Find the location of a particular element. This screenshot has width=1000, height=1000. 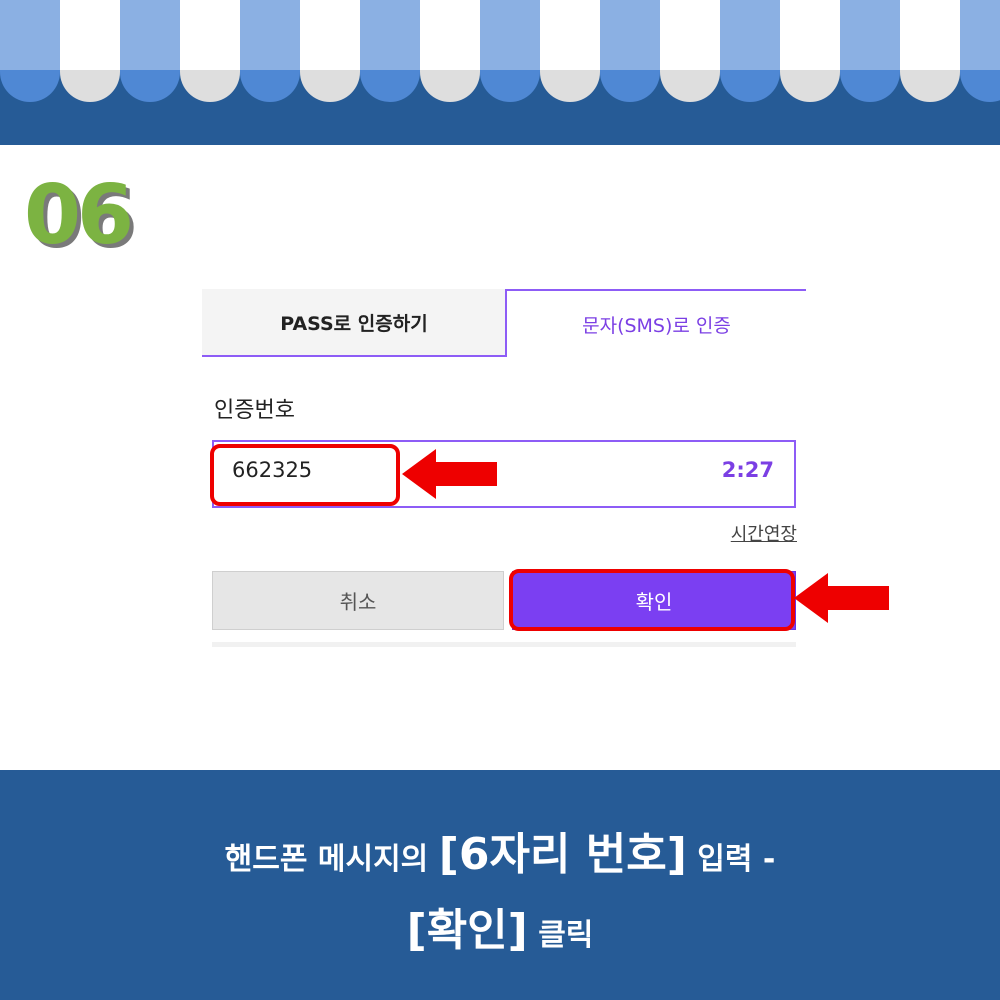

instruction-line-1-prefix: 핸드폰 메시지의 is located at coordinates (331, 859).